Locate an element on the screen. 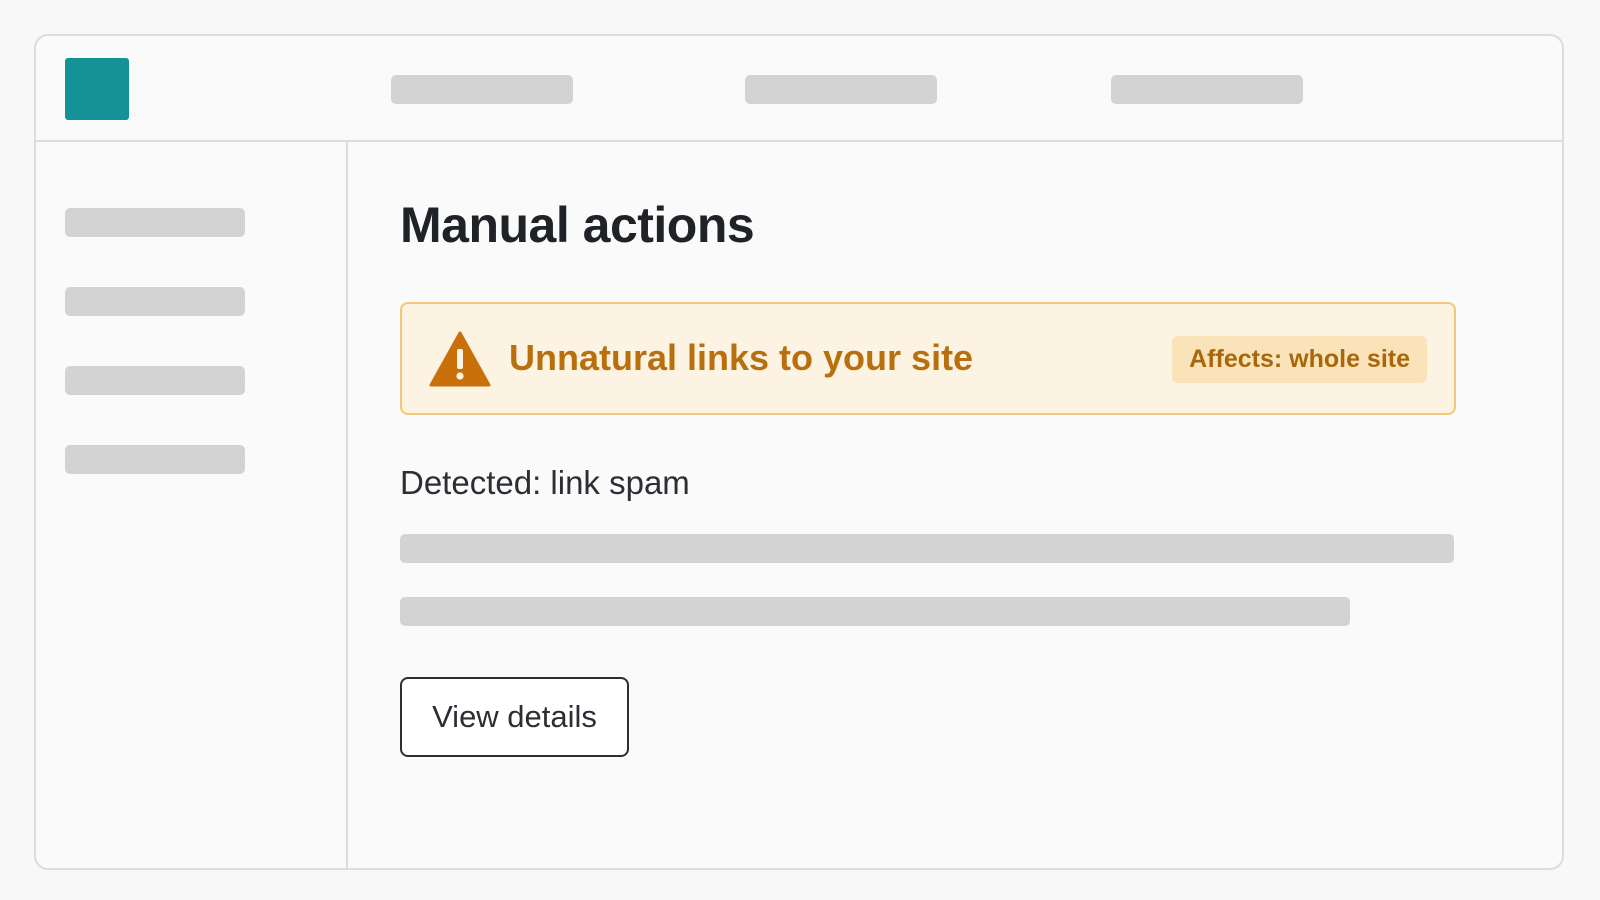 The height and width of the screenshot is (900, 1600). top-bar is located at coordinates (799, 89).